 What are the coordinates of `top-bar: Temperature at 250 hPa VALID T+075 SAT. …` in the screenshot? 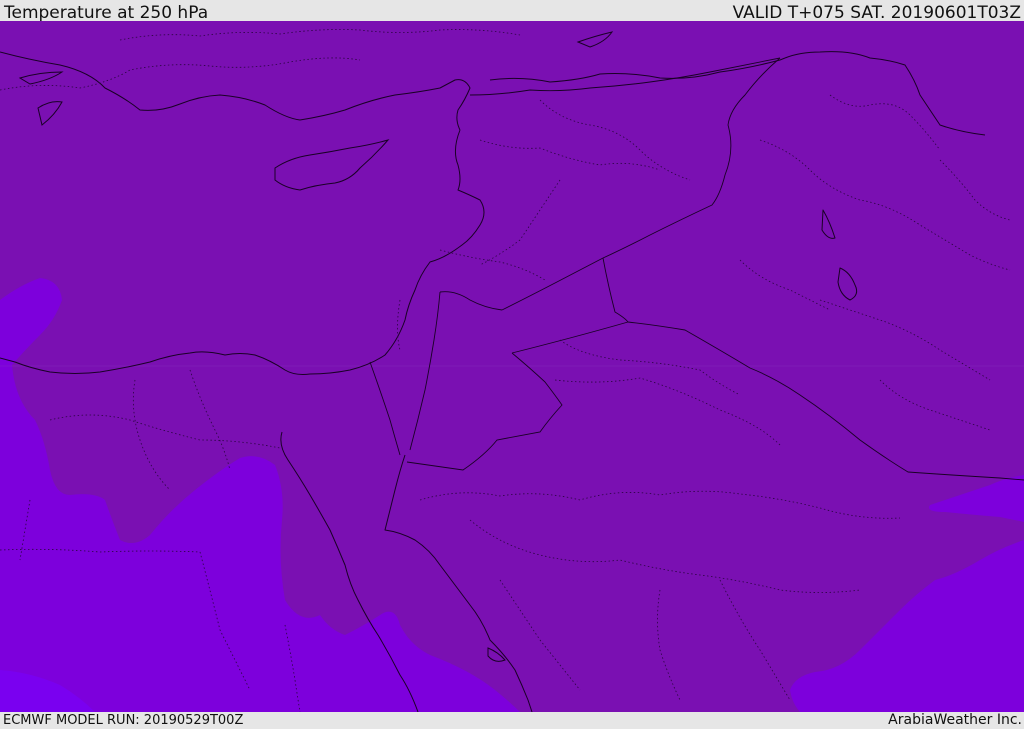 It's located at (512, 11).